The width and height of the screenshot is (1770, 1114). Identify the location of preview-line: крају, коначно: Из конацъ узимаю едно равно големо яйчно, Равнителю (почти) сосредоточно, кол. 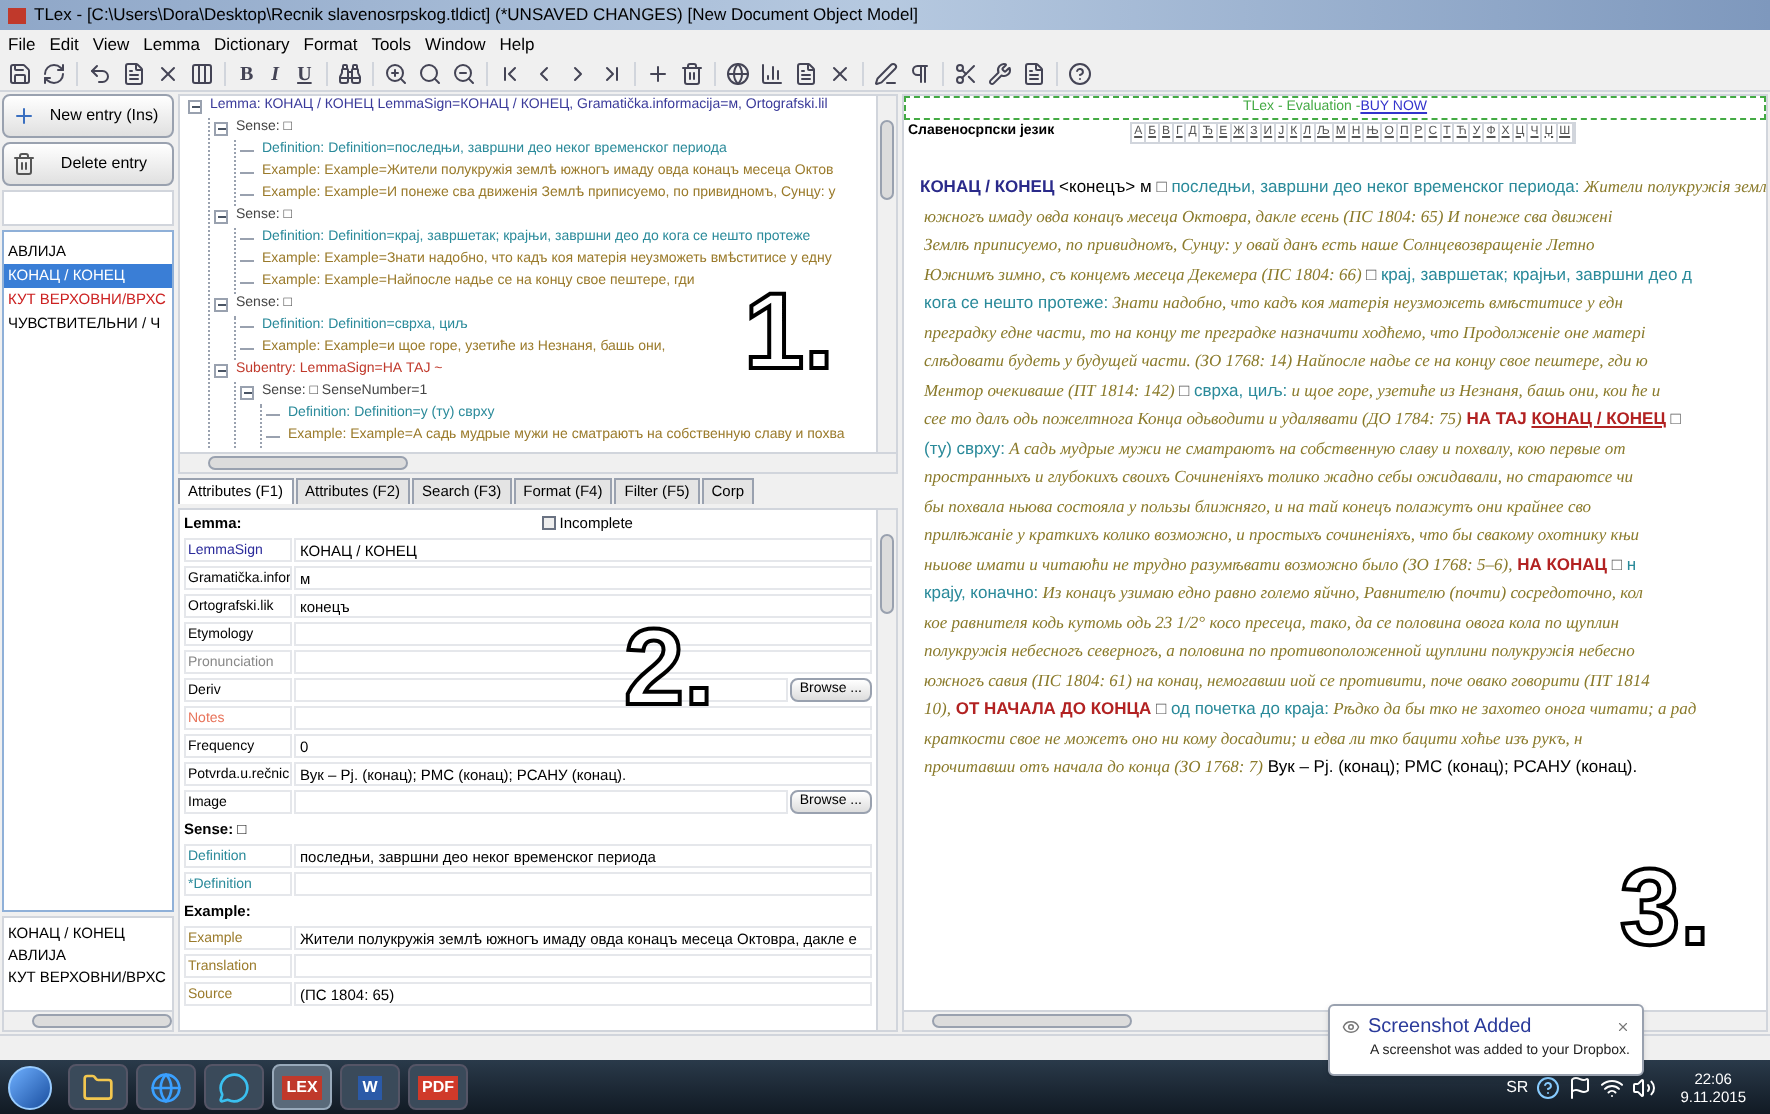
(1283, 593).